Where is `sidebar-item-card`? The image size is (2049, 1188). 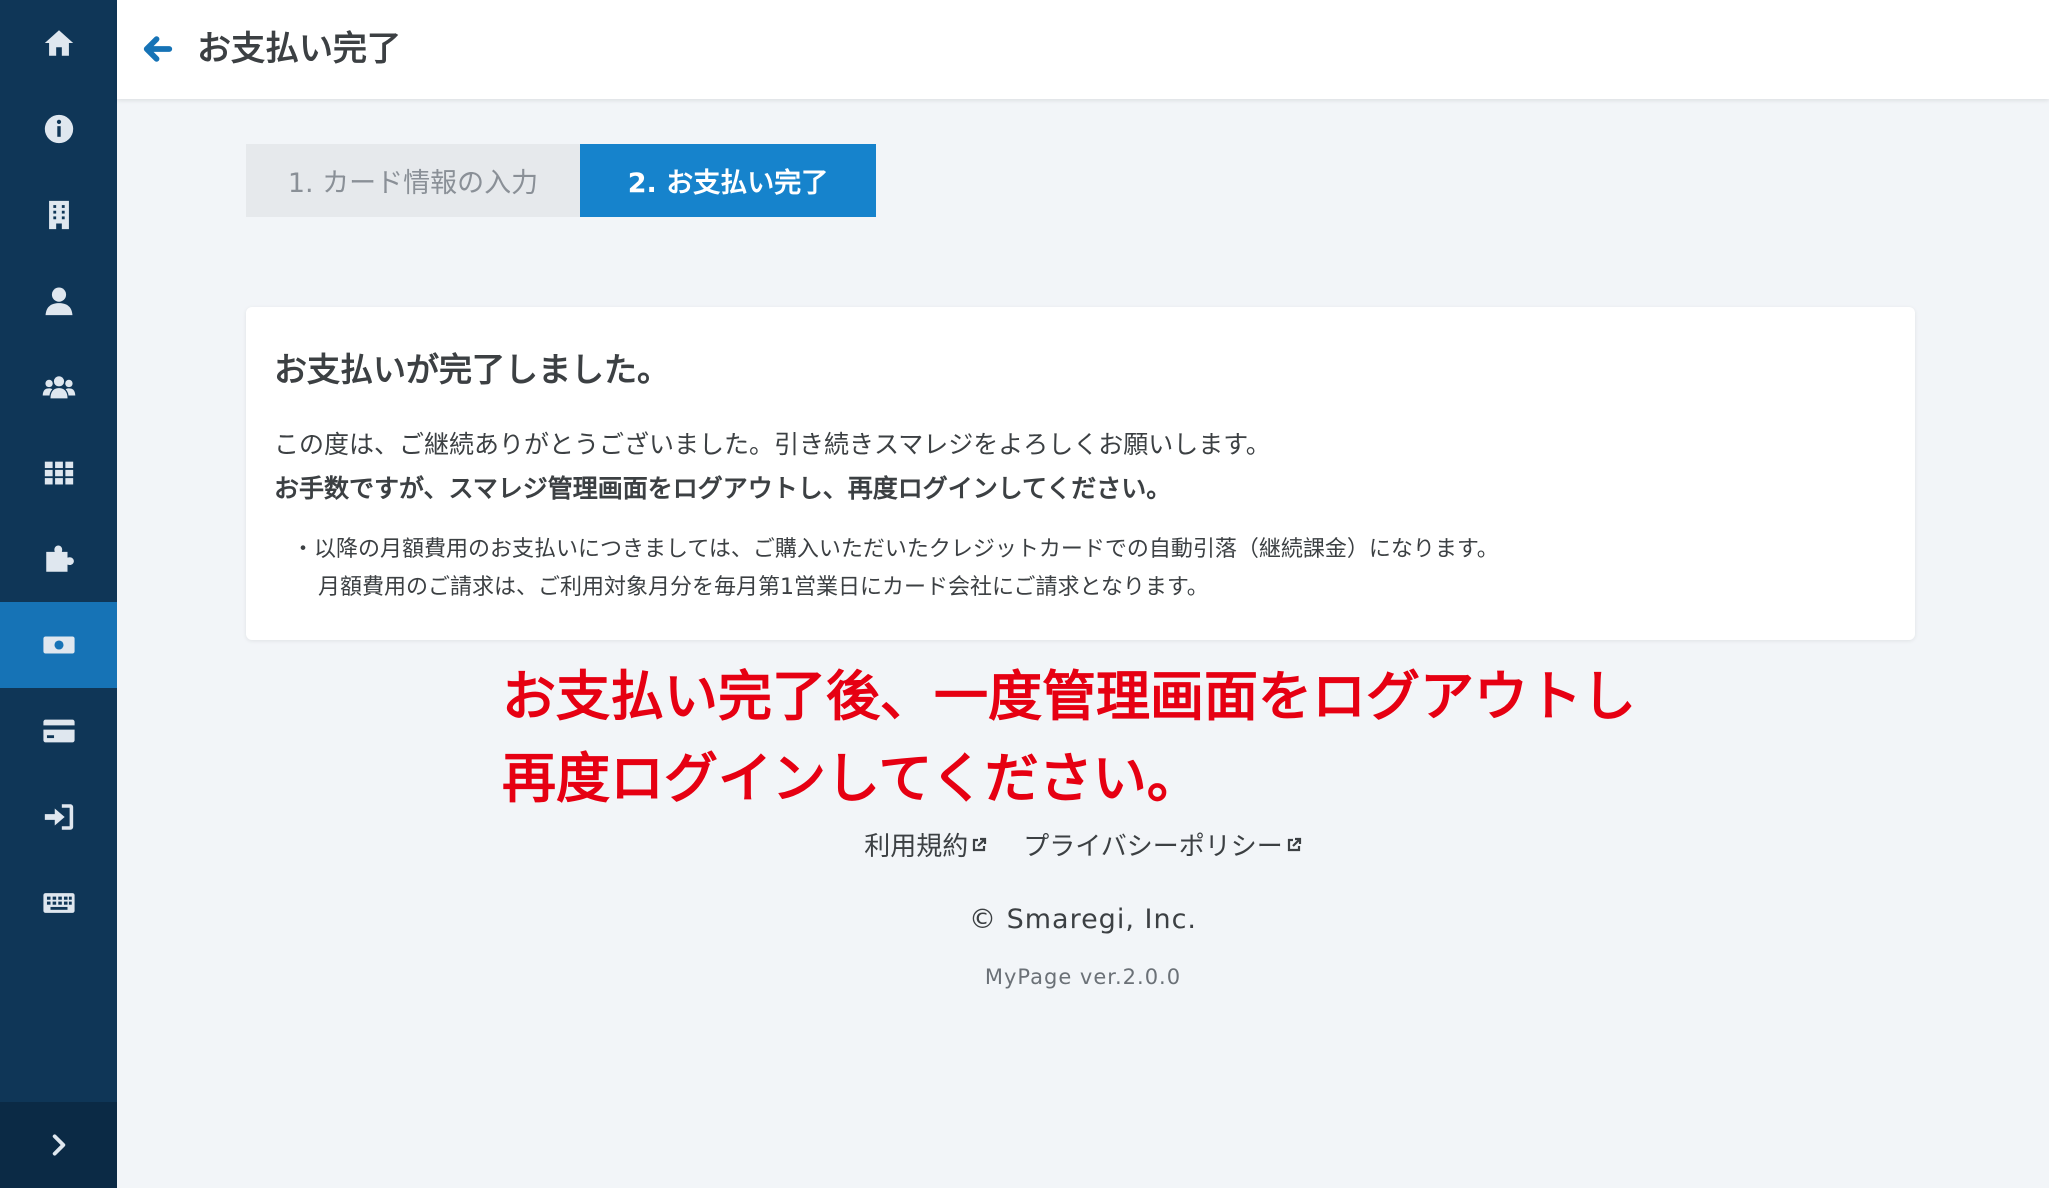 sidebar-item-card is located at coordinates (58, 731).